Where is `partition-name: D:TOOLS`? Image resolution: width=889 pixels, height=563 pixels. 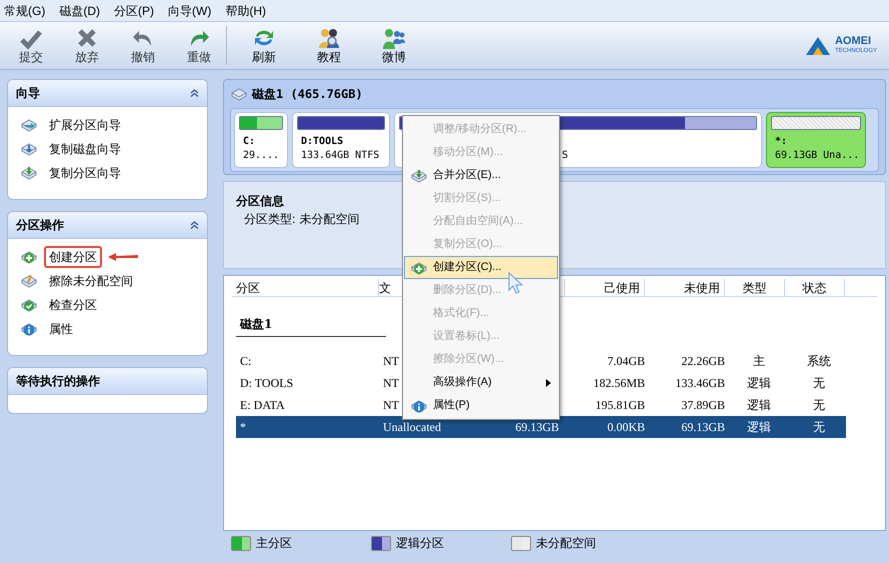
partition-name: D:TOOLS is located at coordinates (322, 142).